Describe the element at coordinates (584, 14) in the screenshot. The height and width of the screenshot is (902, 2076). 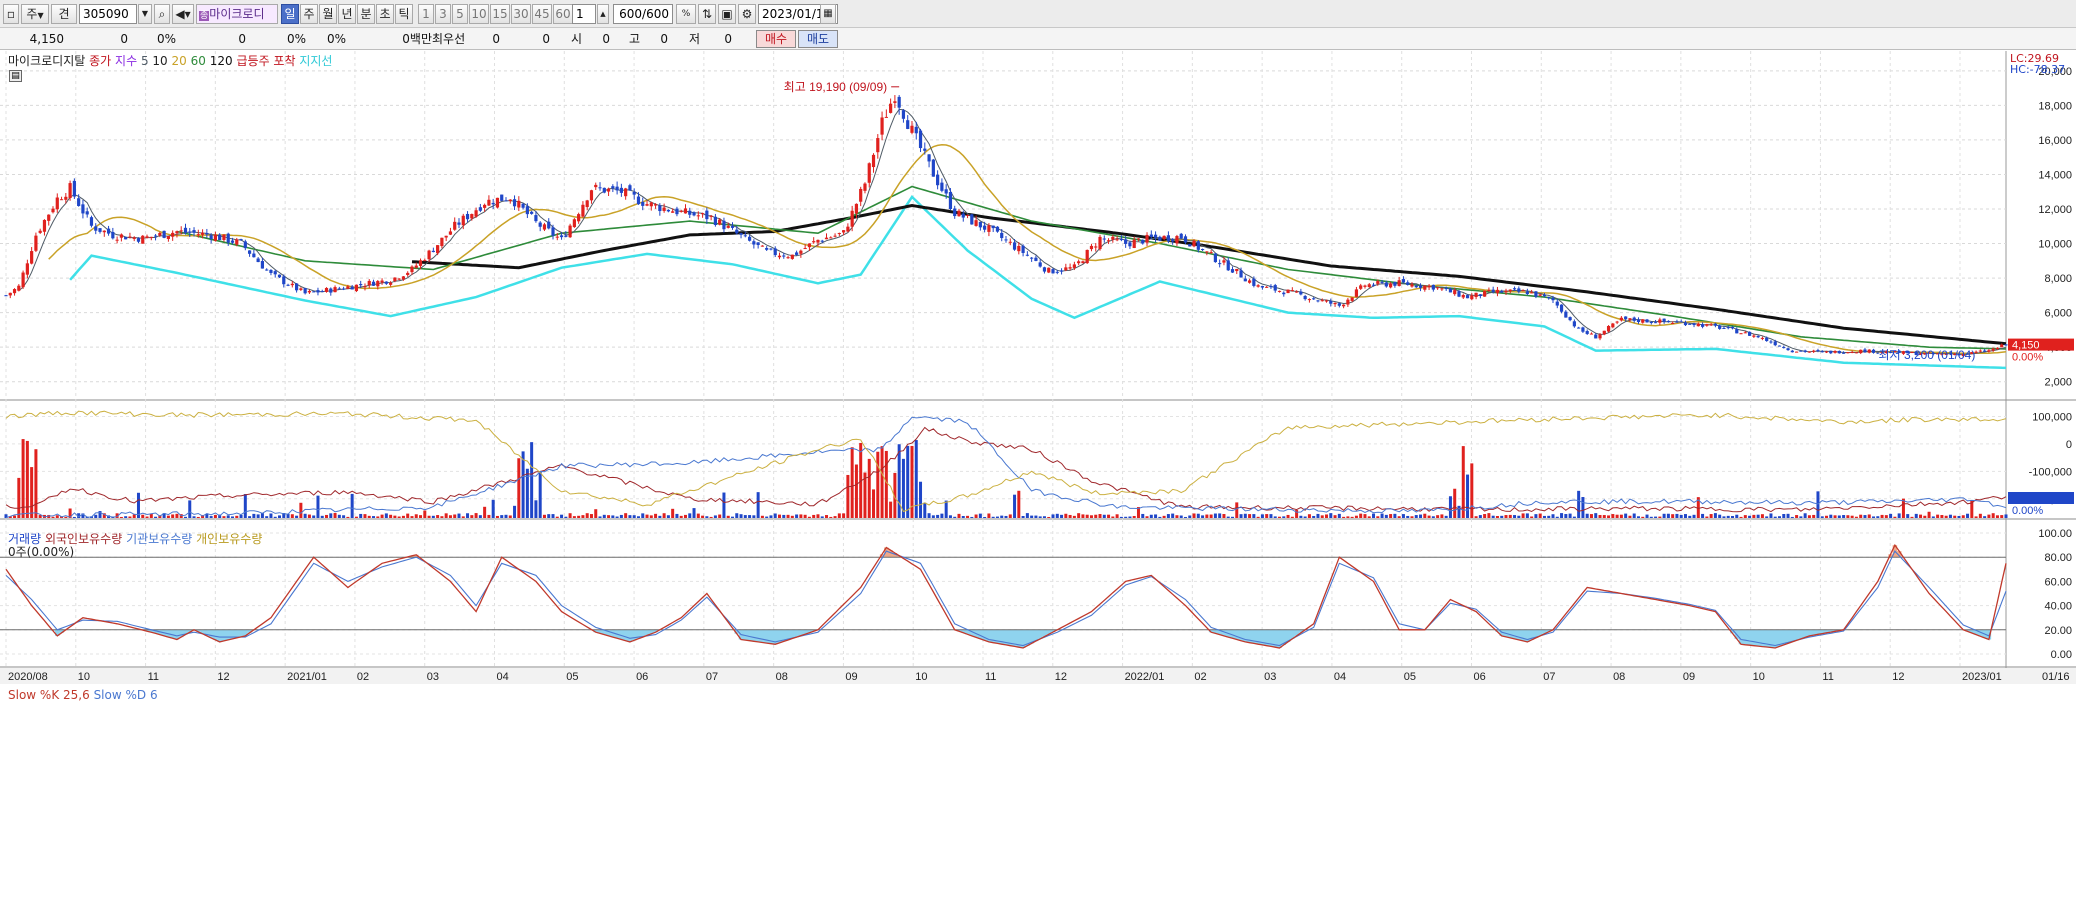
I see `step-input: 1` at that location.